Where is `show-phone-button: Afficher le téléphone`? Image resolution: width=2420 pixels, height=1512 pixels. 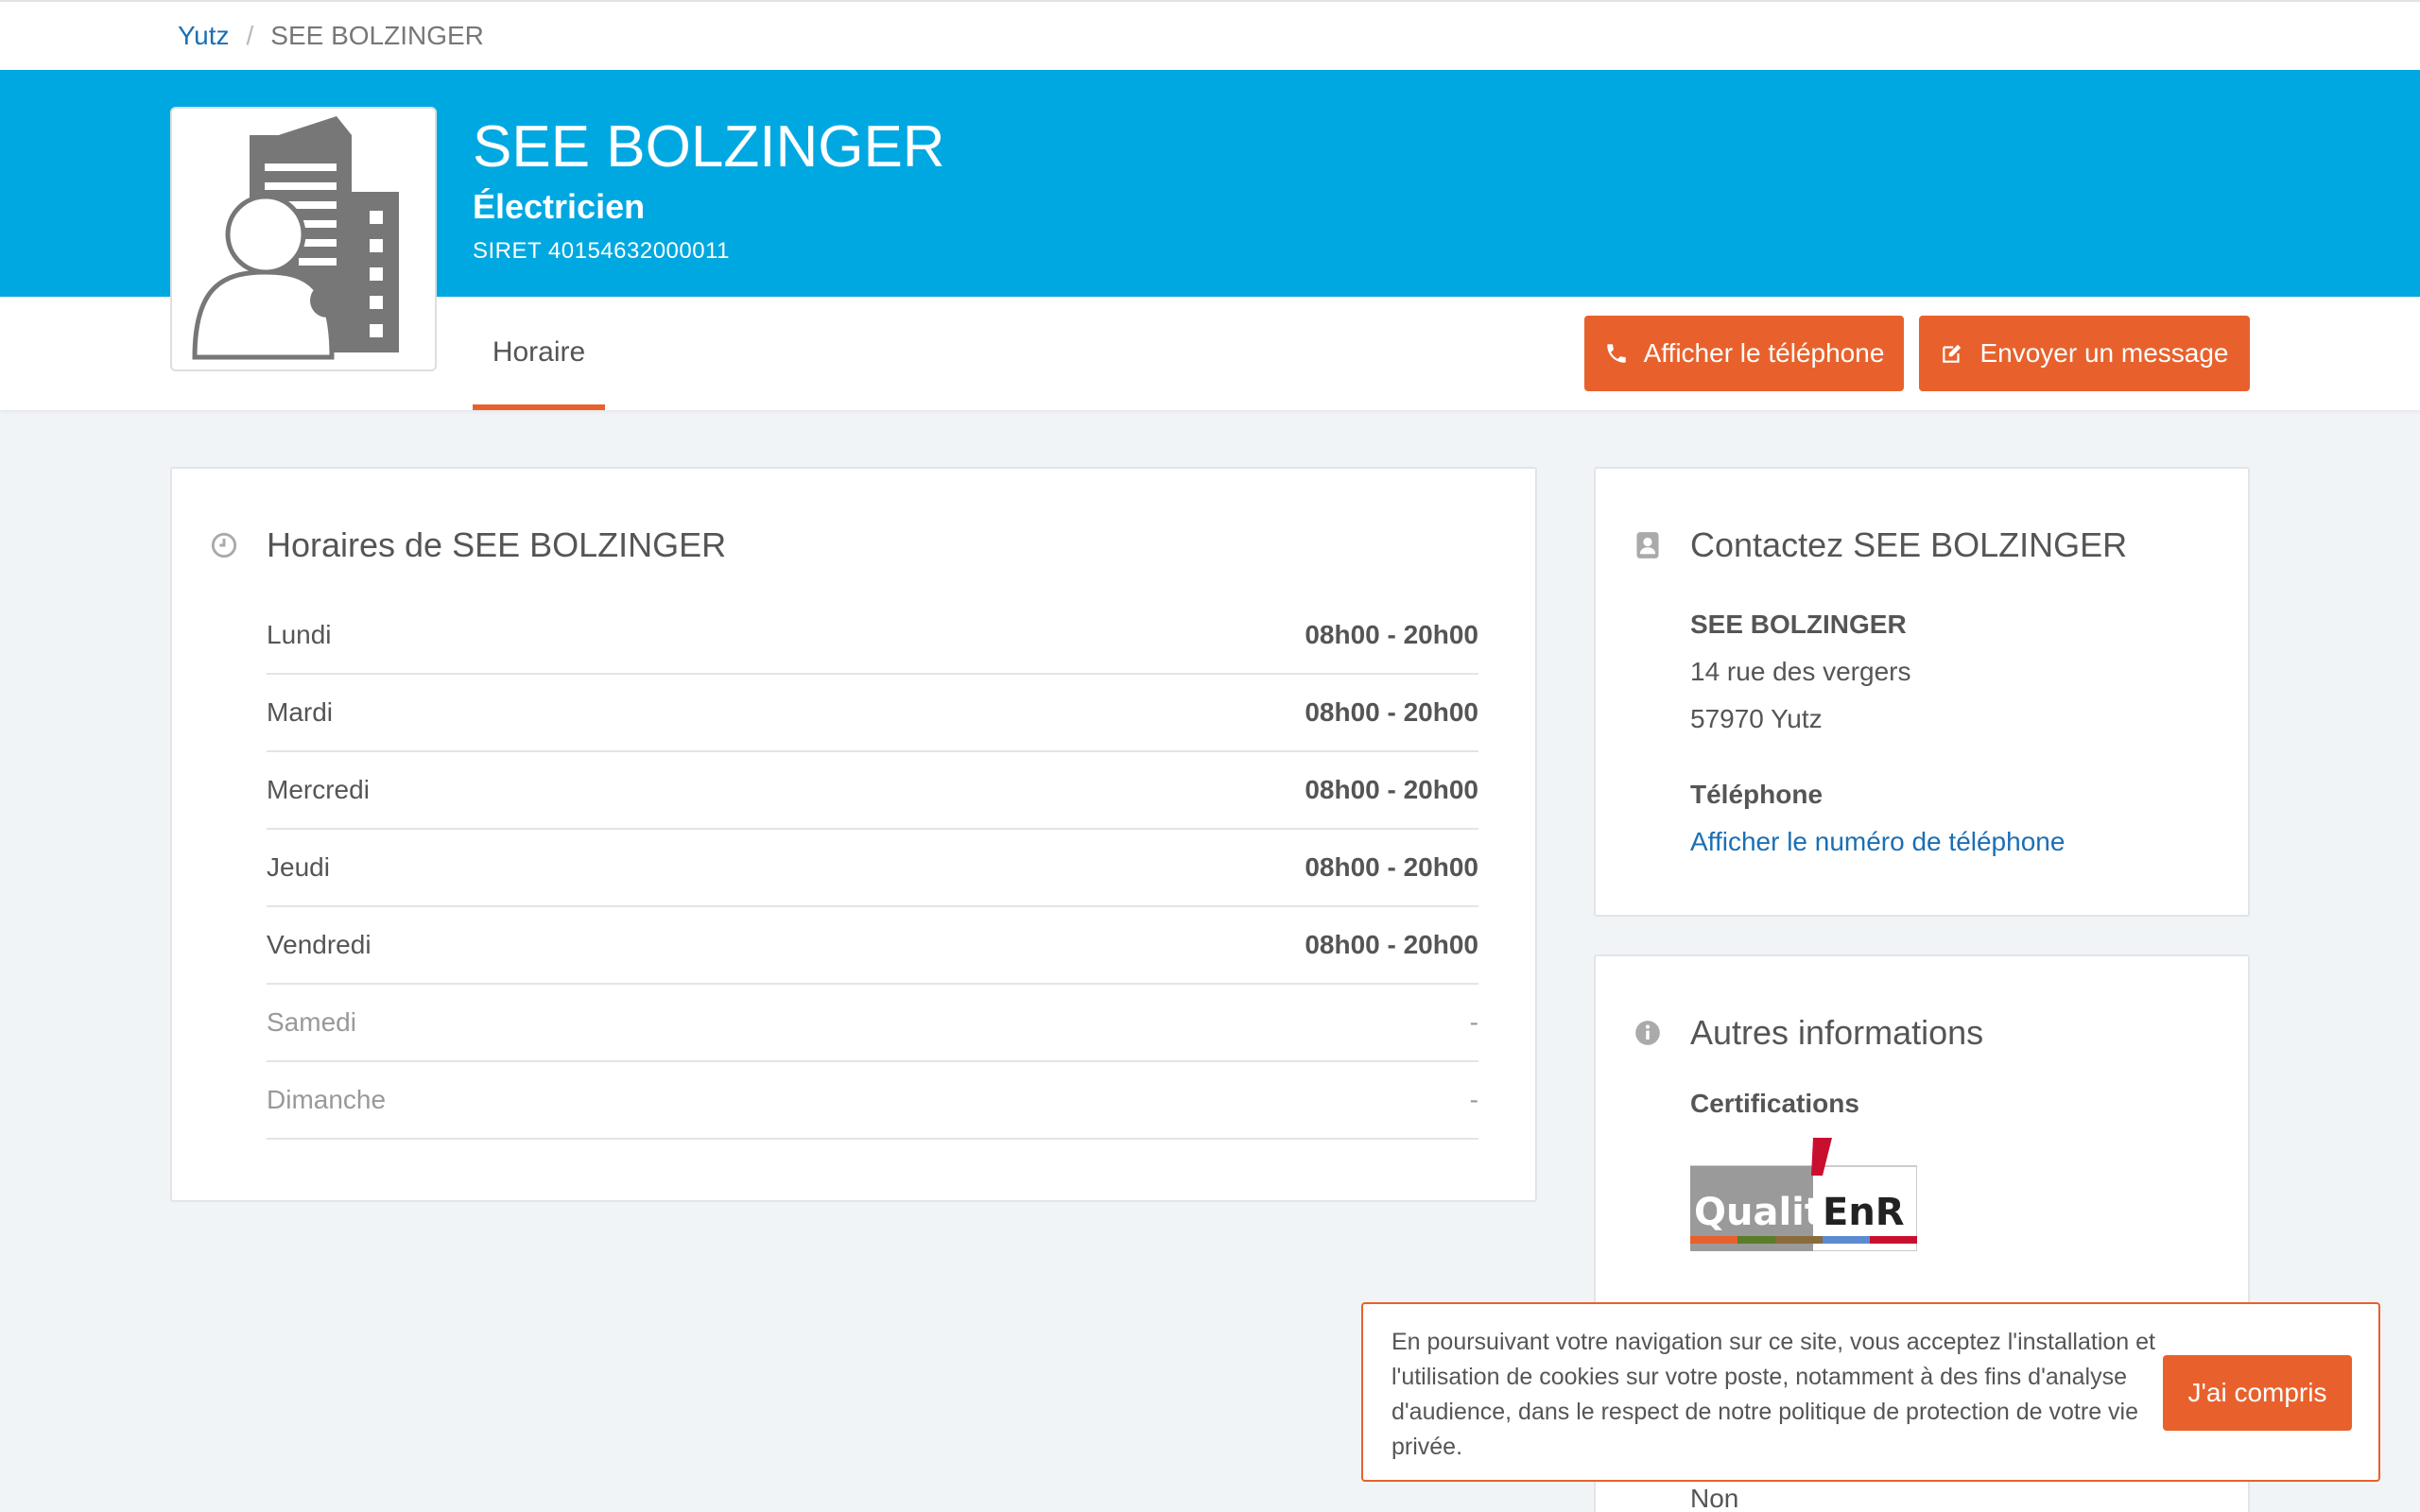
show-phone-button: Afficher le téléphone is located at coordinates (1744, 353).